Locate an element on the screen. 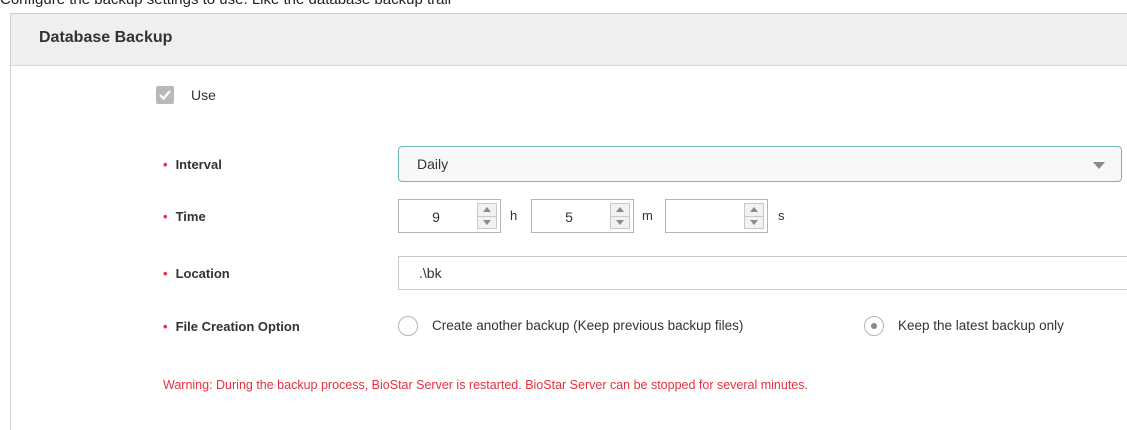 This screenshot has height=430, width=1127. location-label: • Location is located at coordinates (196, 273).